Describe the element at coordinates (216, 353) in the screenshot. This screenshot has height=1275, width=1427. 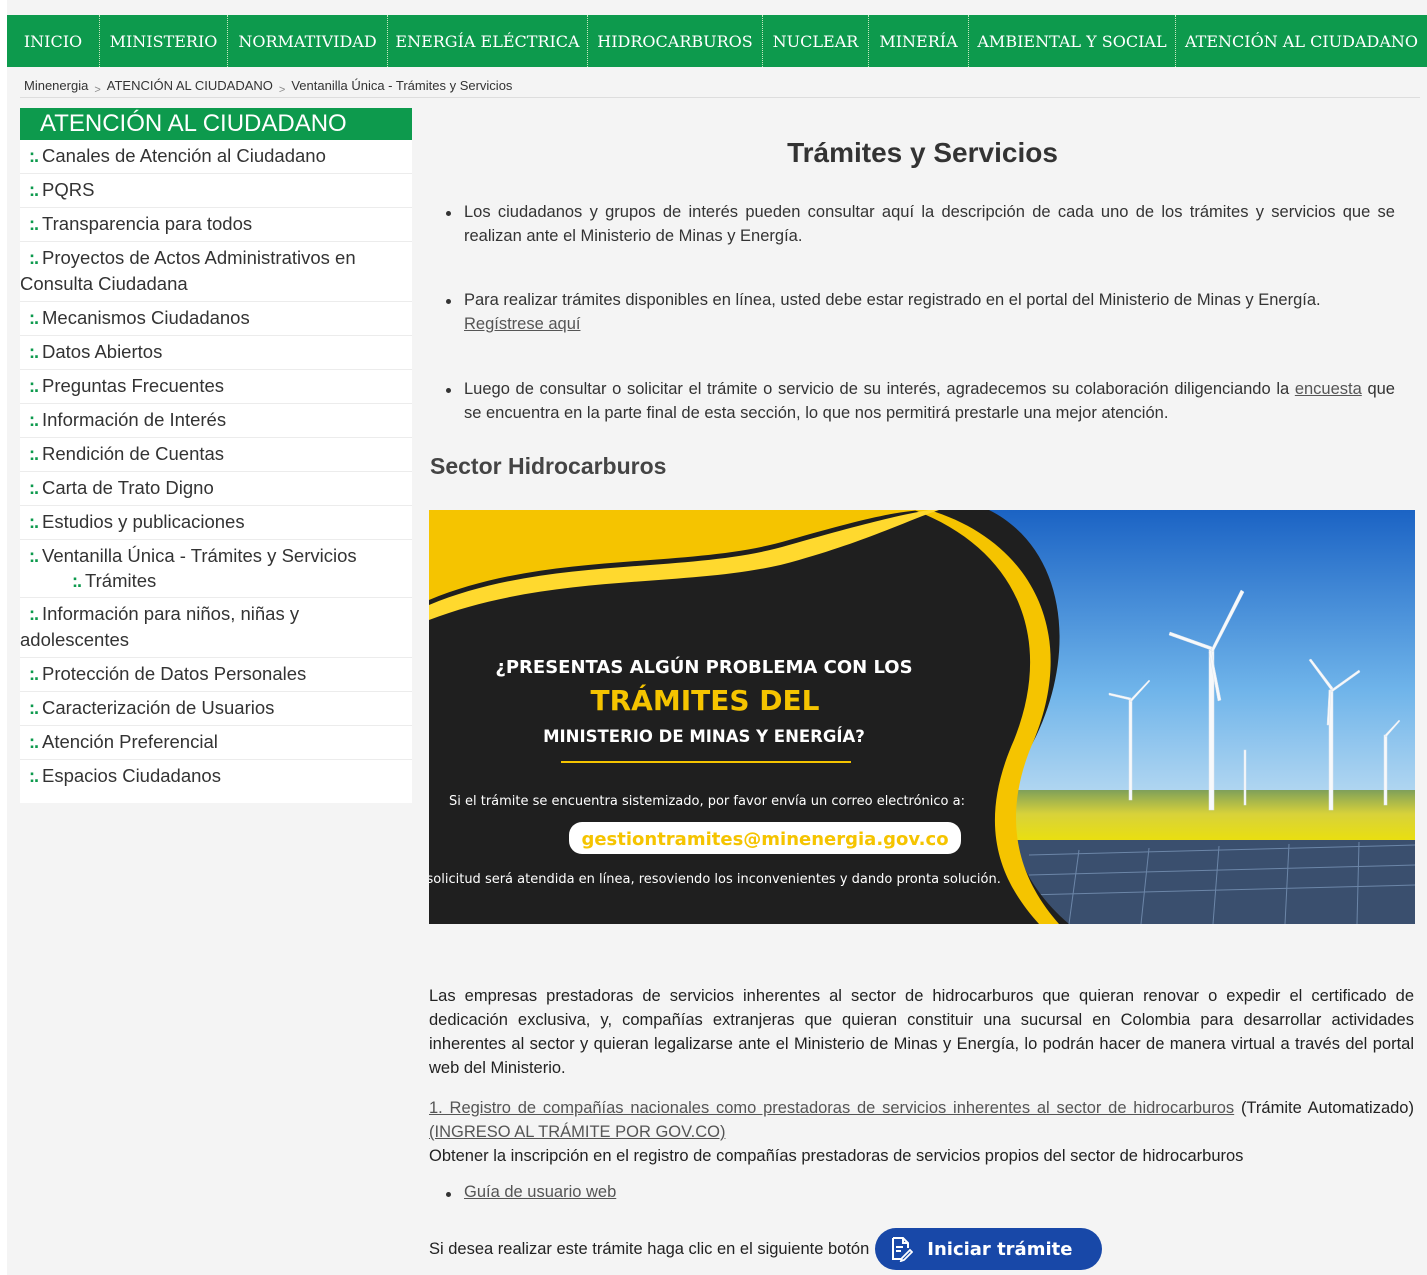
I see `sidebar-item-datos-abiertos: :. Datos Abiertos` at that location.